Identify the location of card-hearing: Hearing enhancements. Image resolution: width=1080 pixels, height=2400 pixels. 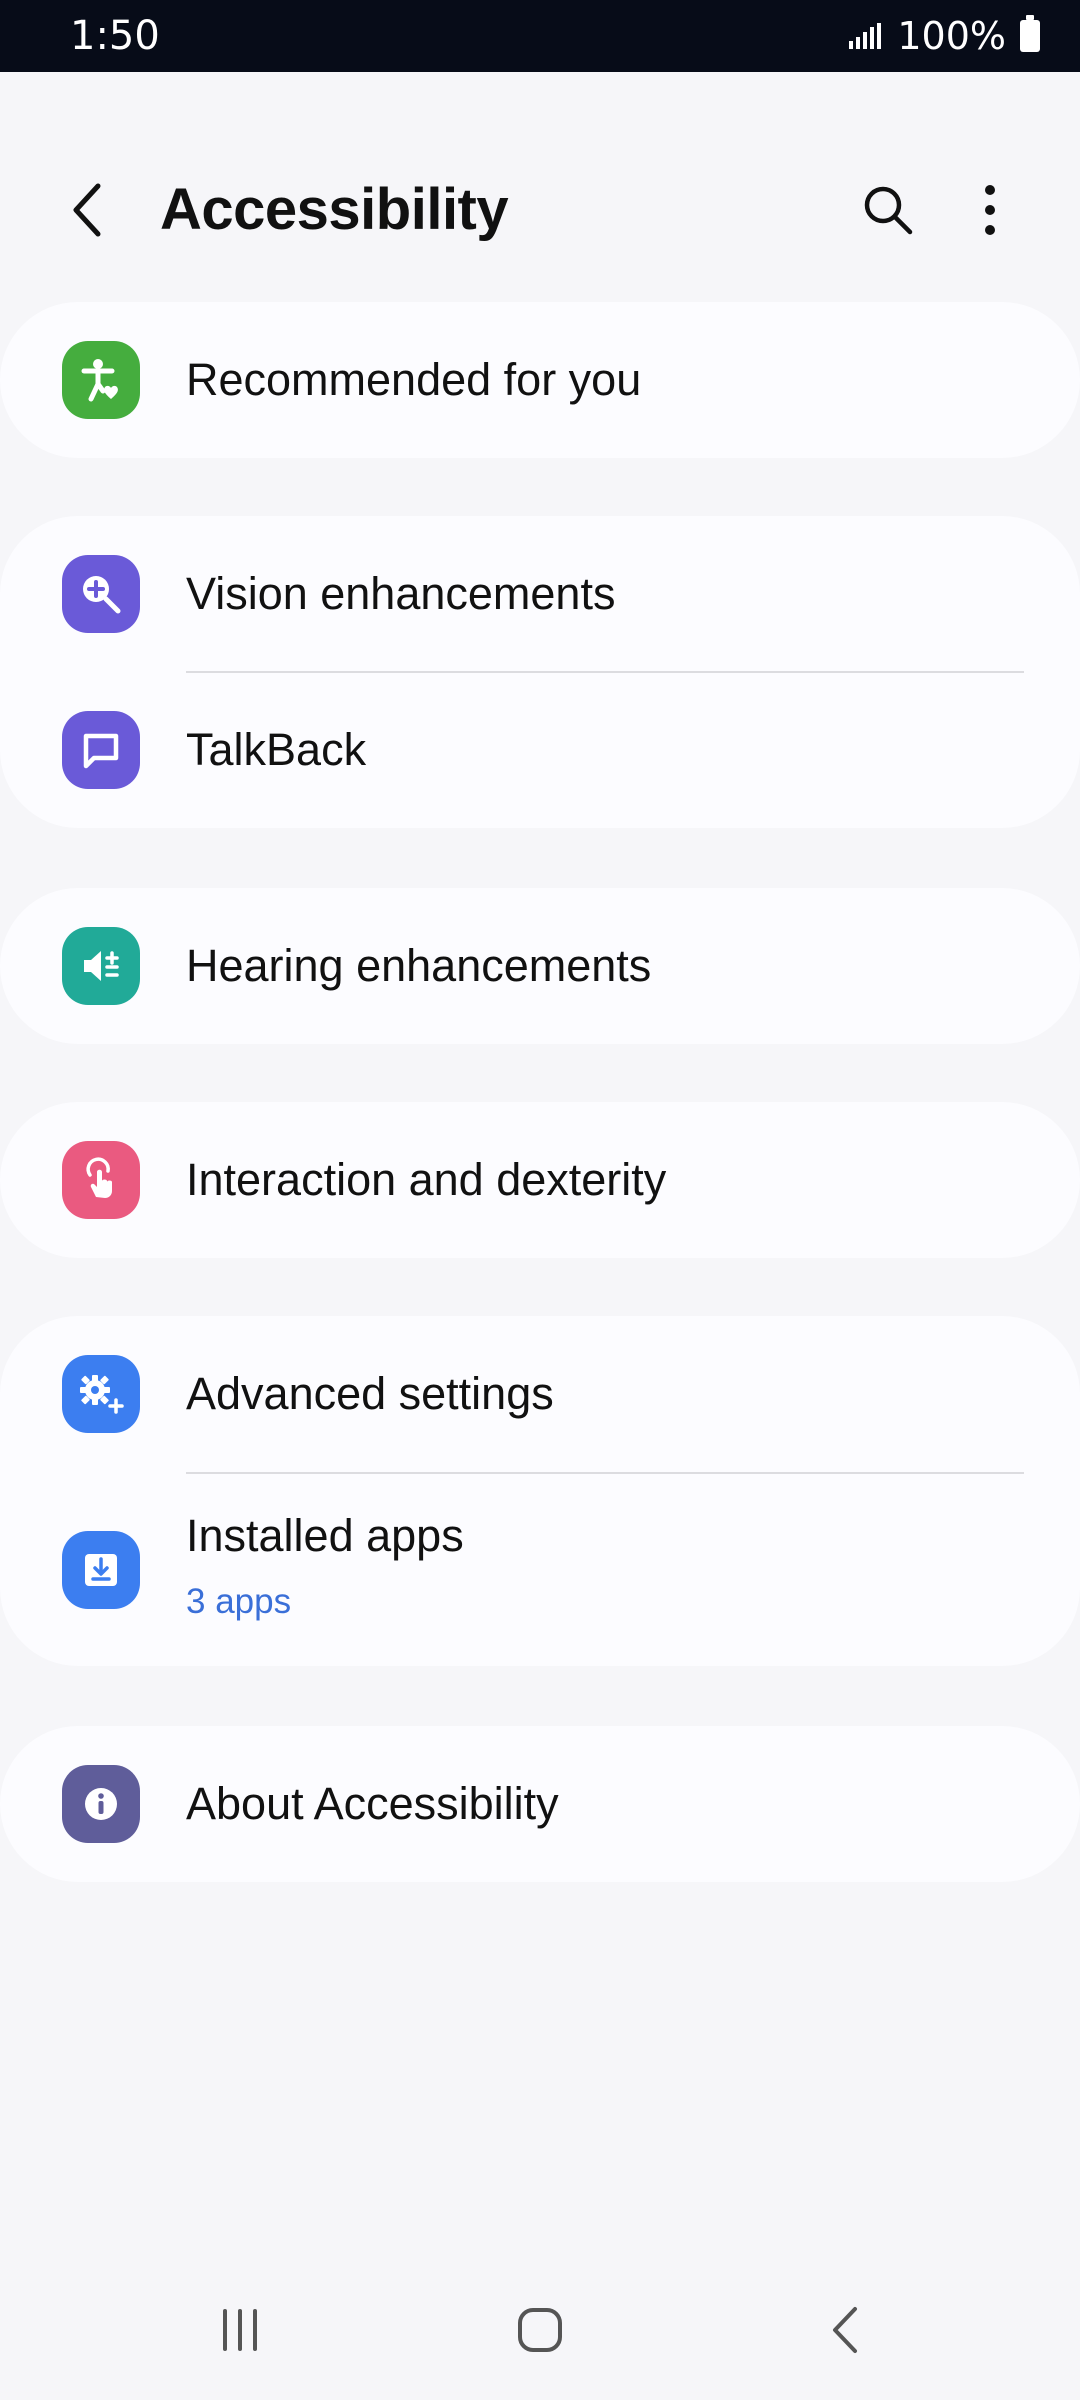
(540, 966).